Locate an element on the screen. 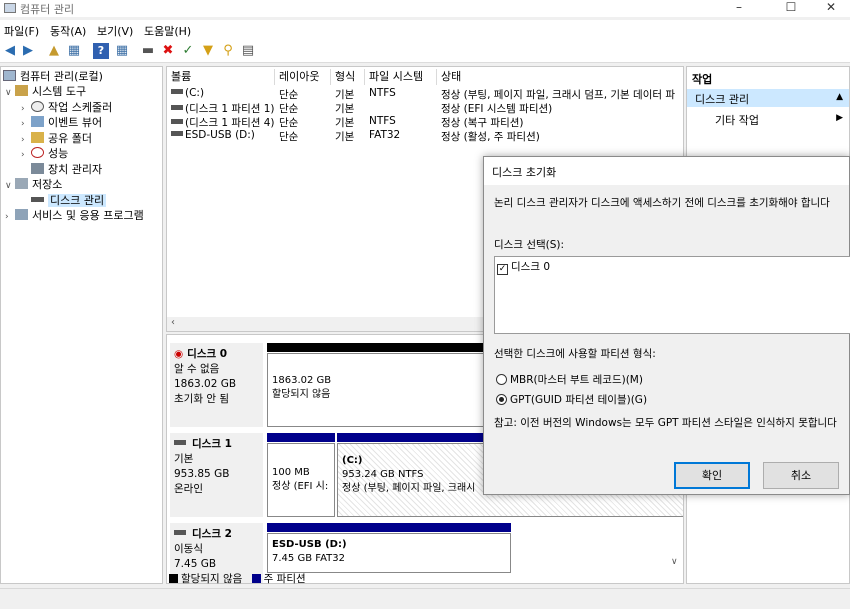 This screenshot has width=850, height=609. actions-more: 기타 작업 ▶ is located at coordinates (768, 119).